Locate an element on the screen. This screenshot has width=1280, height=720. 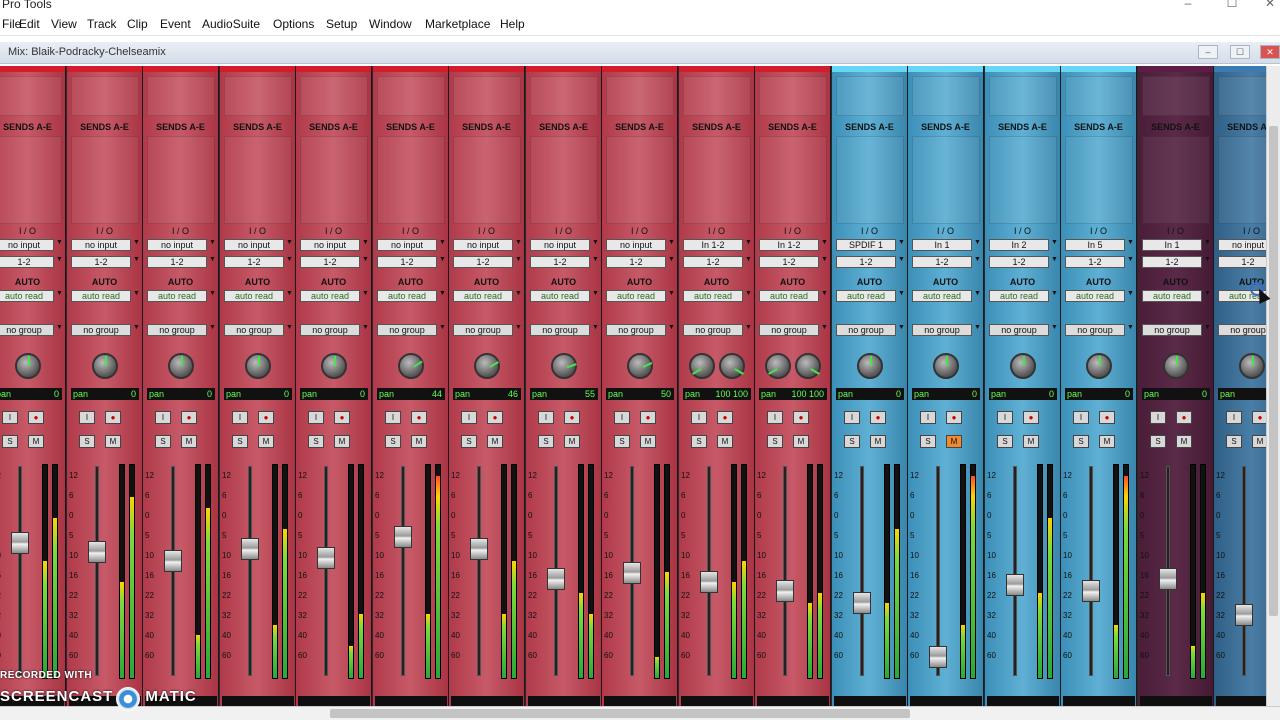
pan-knob-left is located at coordinates (702, 366).